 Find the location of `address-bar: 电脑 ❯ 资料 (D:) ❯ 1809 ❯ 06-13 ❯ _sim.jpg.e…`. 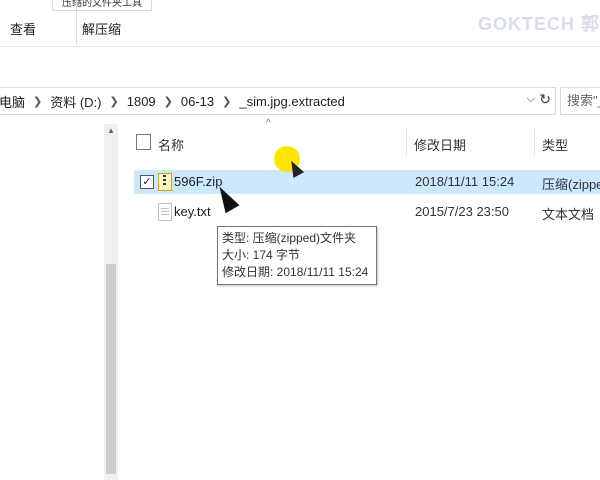

address-bar: 电脑 ❯ 资料 (D:) ❯ 1809 ❯ 06-13 ❯ _sim.jpg.e… is located at coordinates (278, 101).